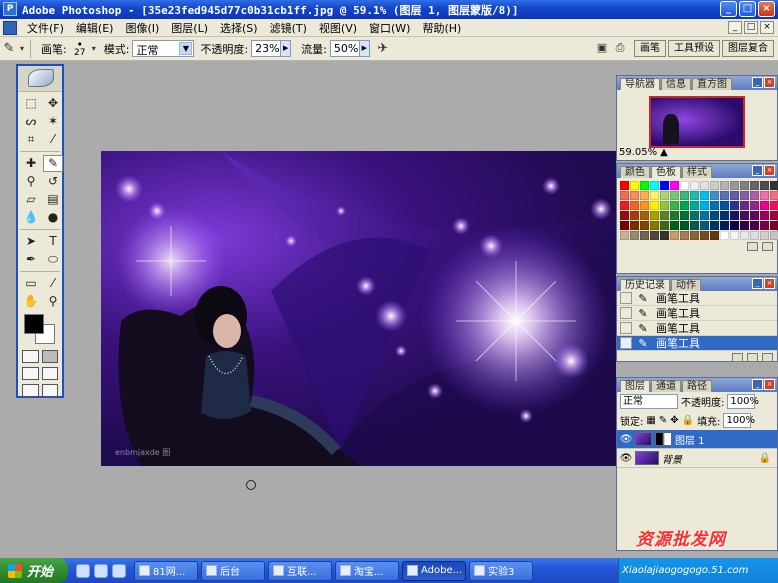 Image resolution: width=778 pixels, height=583 pixels. I want to click on brush-tool-preset-icon: ✎, so click(9, 49).